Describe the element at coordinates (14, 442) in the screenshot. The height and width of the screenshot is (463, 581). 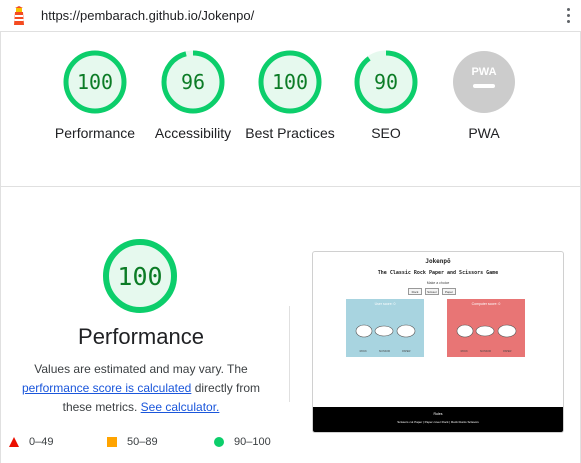
I see `fail-triangle-icon` at that location.